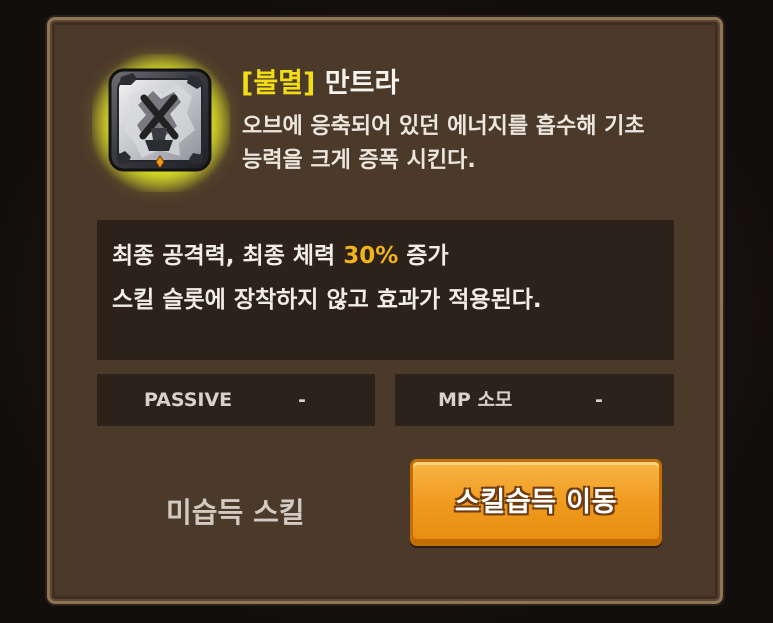 The image size is (773, 623). What do you see at coordinates (302, 400) in the screenshot?
I see `passive-value: -` at bounding box center [302, 400].